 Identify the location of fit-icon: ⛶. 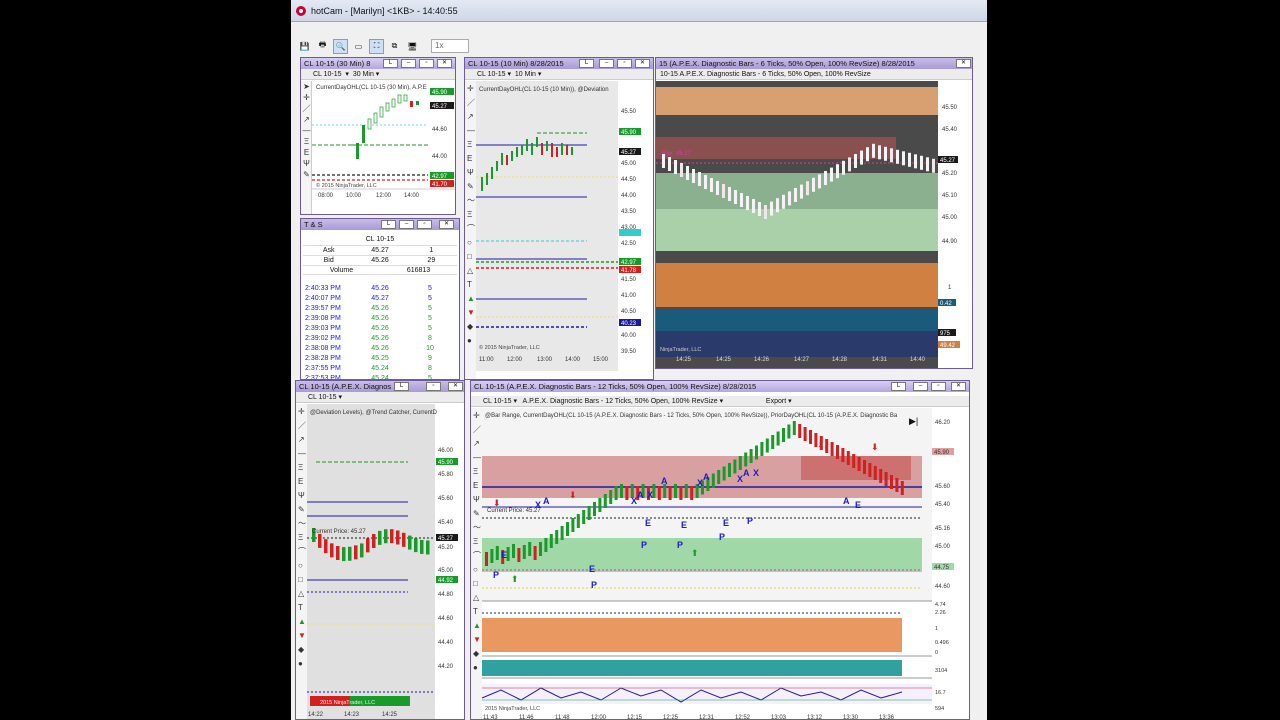
(376, 46).